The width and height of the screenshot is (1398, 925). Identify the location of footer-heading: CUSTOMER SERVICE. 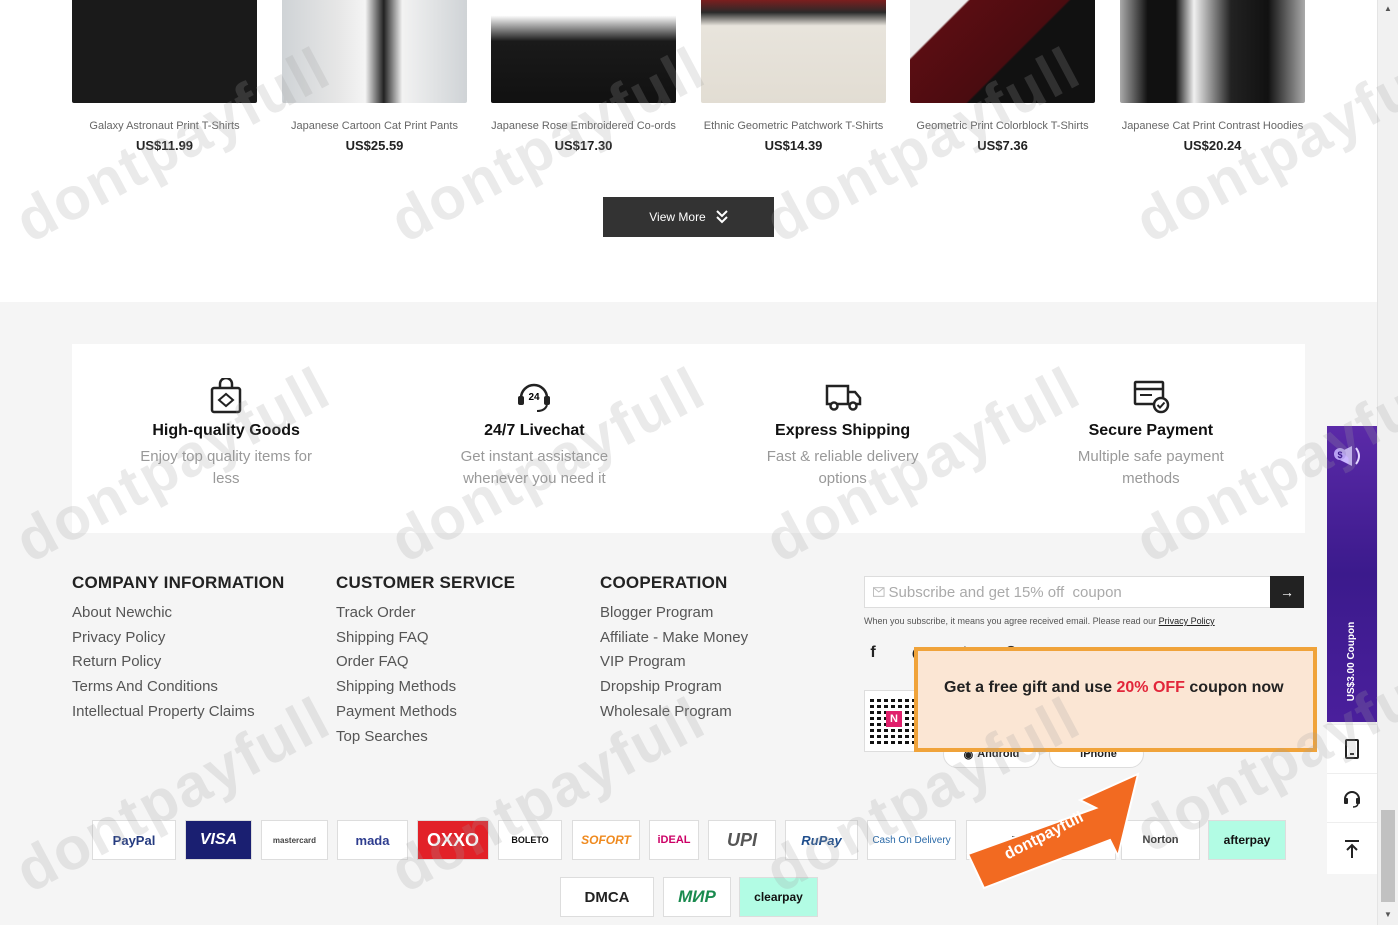
(426, 582).